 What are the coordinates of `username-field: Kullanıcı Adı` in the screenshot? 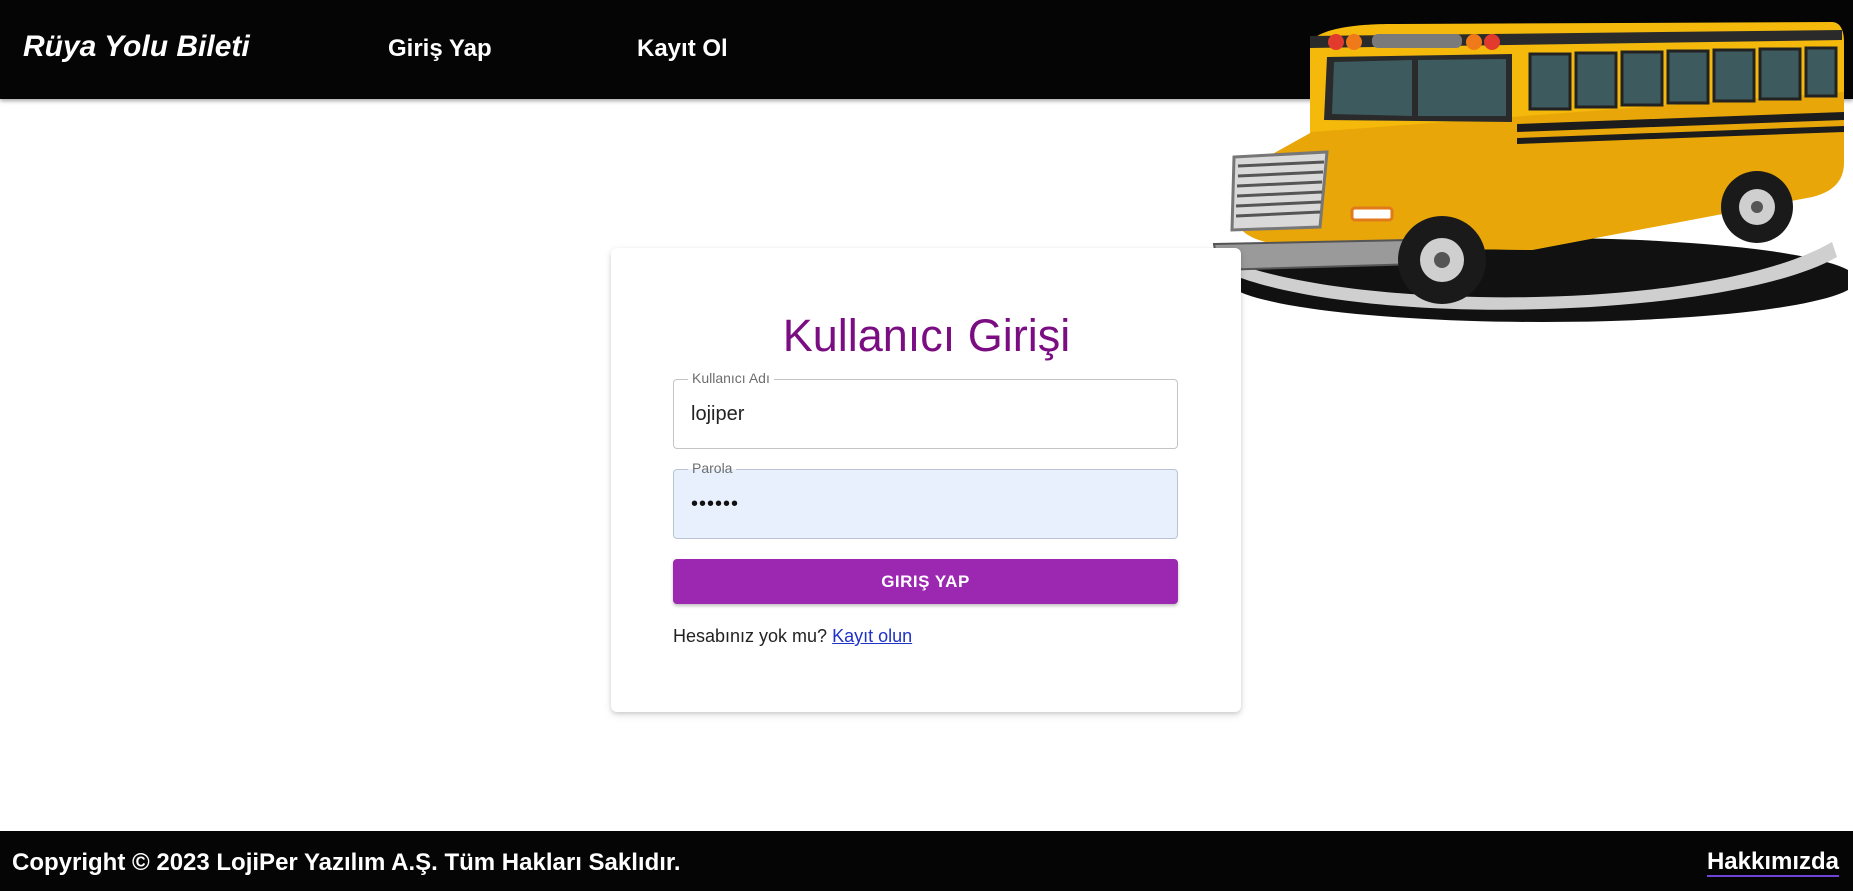 It's located at (925, 409).